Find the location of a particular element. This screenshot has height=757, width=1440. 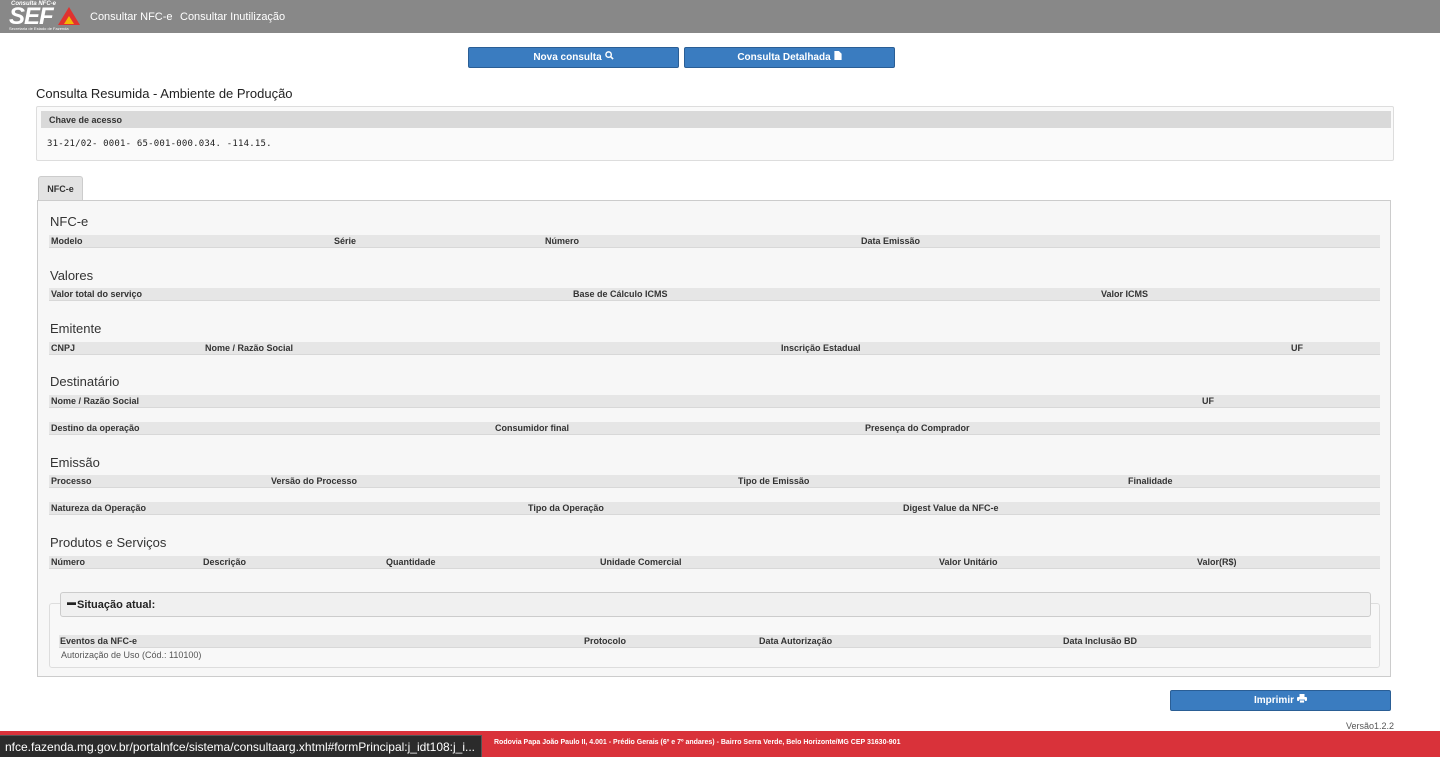

header-cnpj: CNPJ is located at coordinates (63, 348).